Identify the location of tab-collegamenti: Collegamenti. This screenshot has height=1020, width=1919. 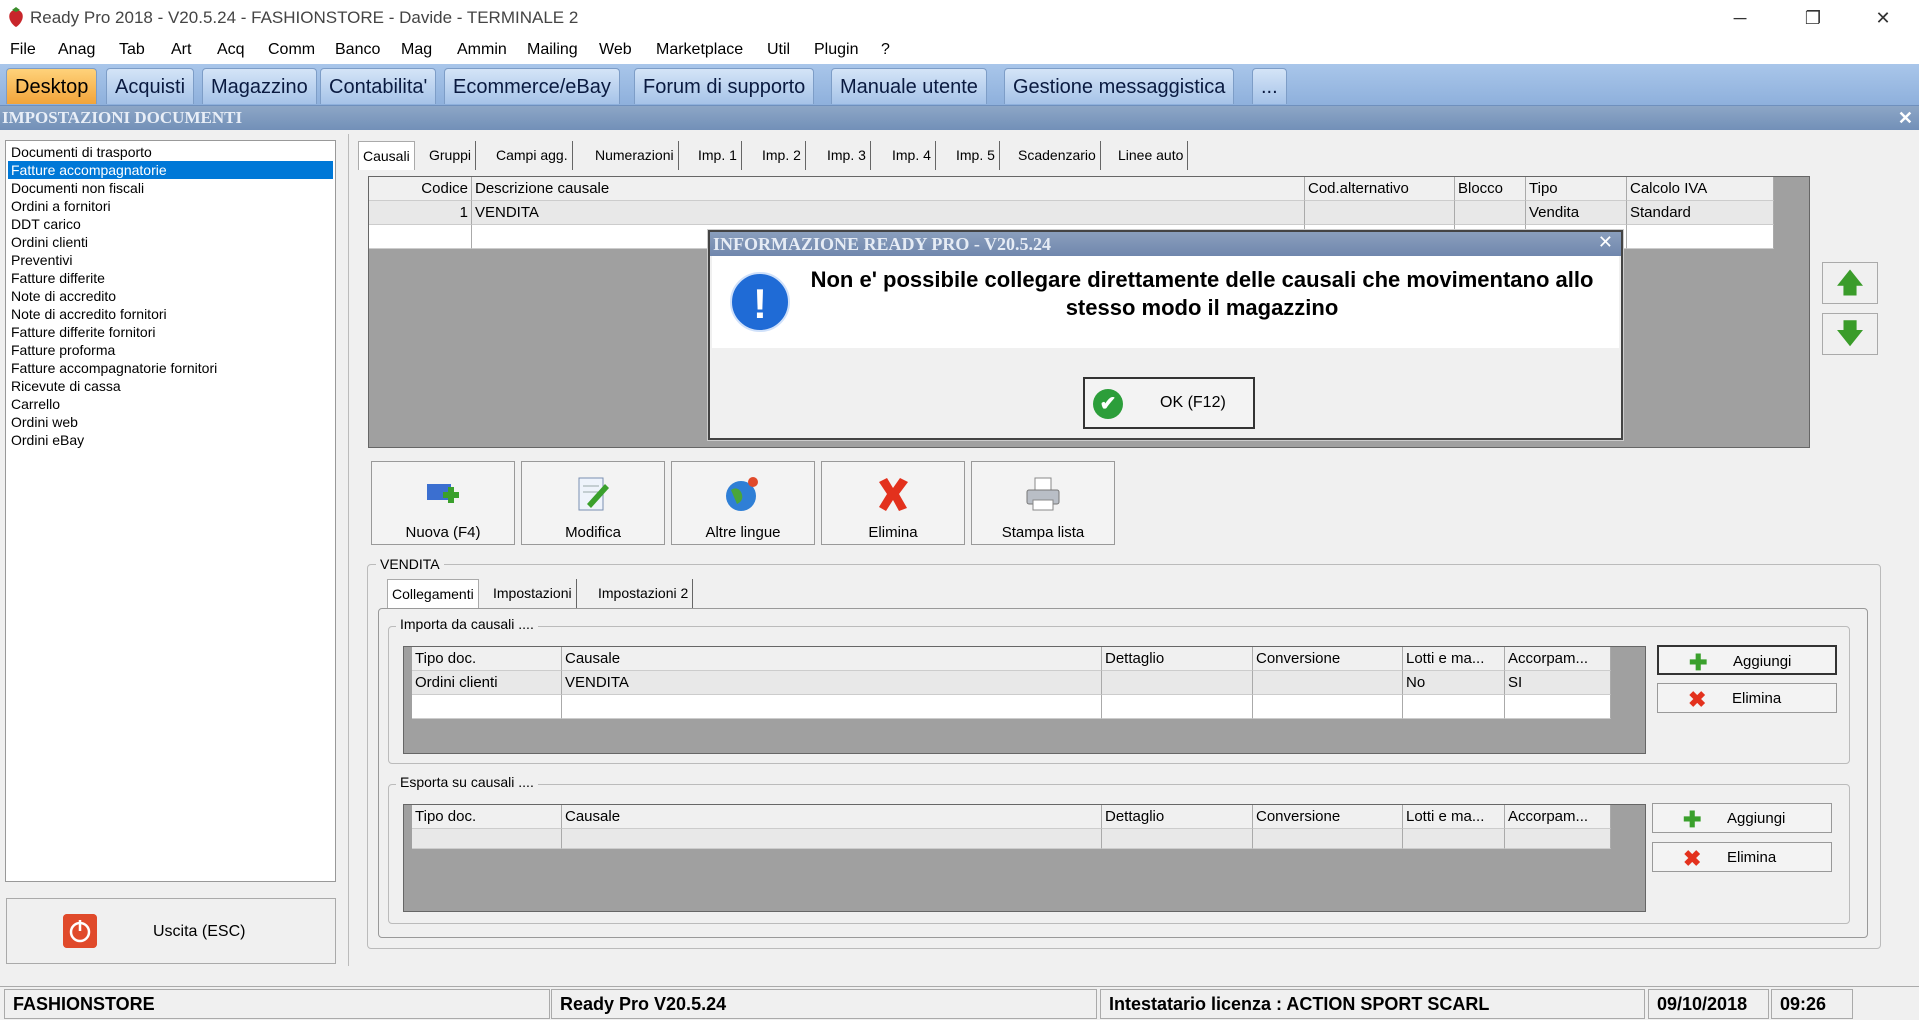
(433, 593).